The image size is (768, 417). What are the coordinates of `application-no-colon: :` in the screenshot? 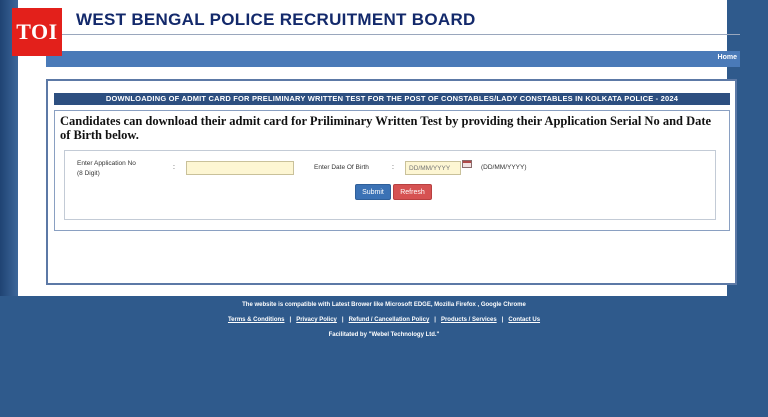 It's located at (174, 167).